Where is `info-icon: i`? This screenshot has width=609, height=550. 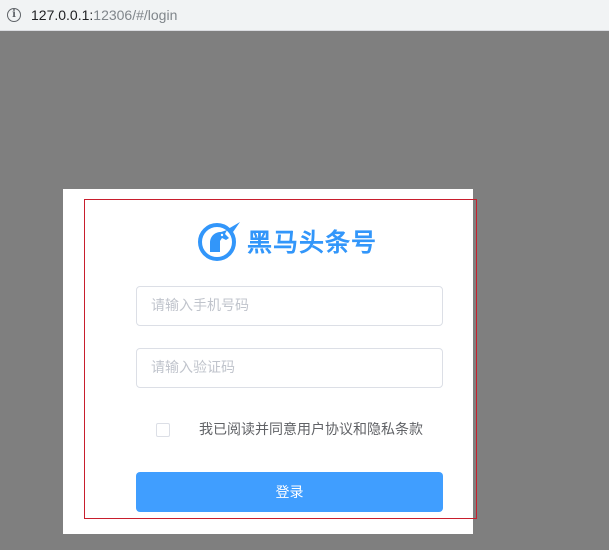
info-icon: i is located at coordinates (14, 15).